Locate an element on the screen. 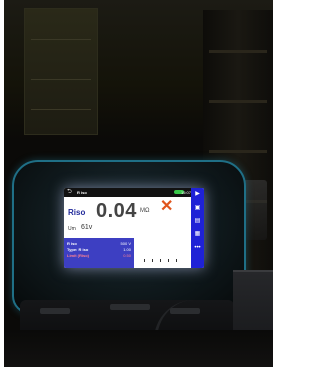 Image resolution: width=320 pixels, height=367 pixels. back-arrow-icon: ⮌ is located at coordinates (69, 192).